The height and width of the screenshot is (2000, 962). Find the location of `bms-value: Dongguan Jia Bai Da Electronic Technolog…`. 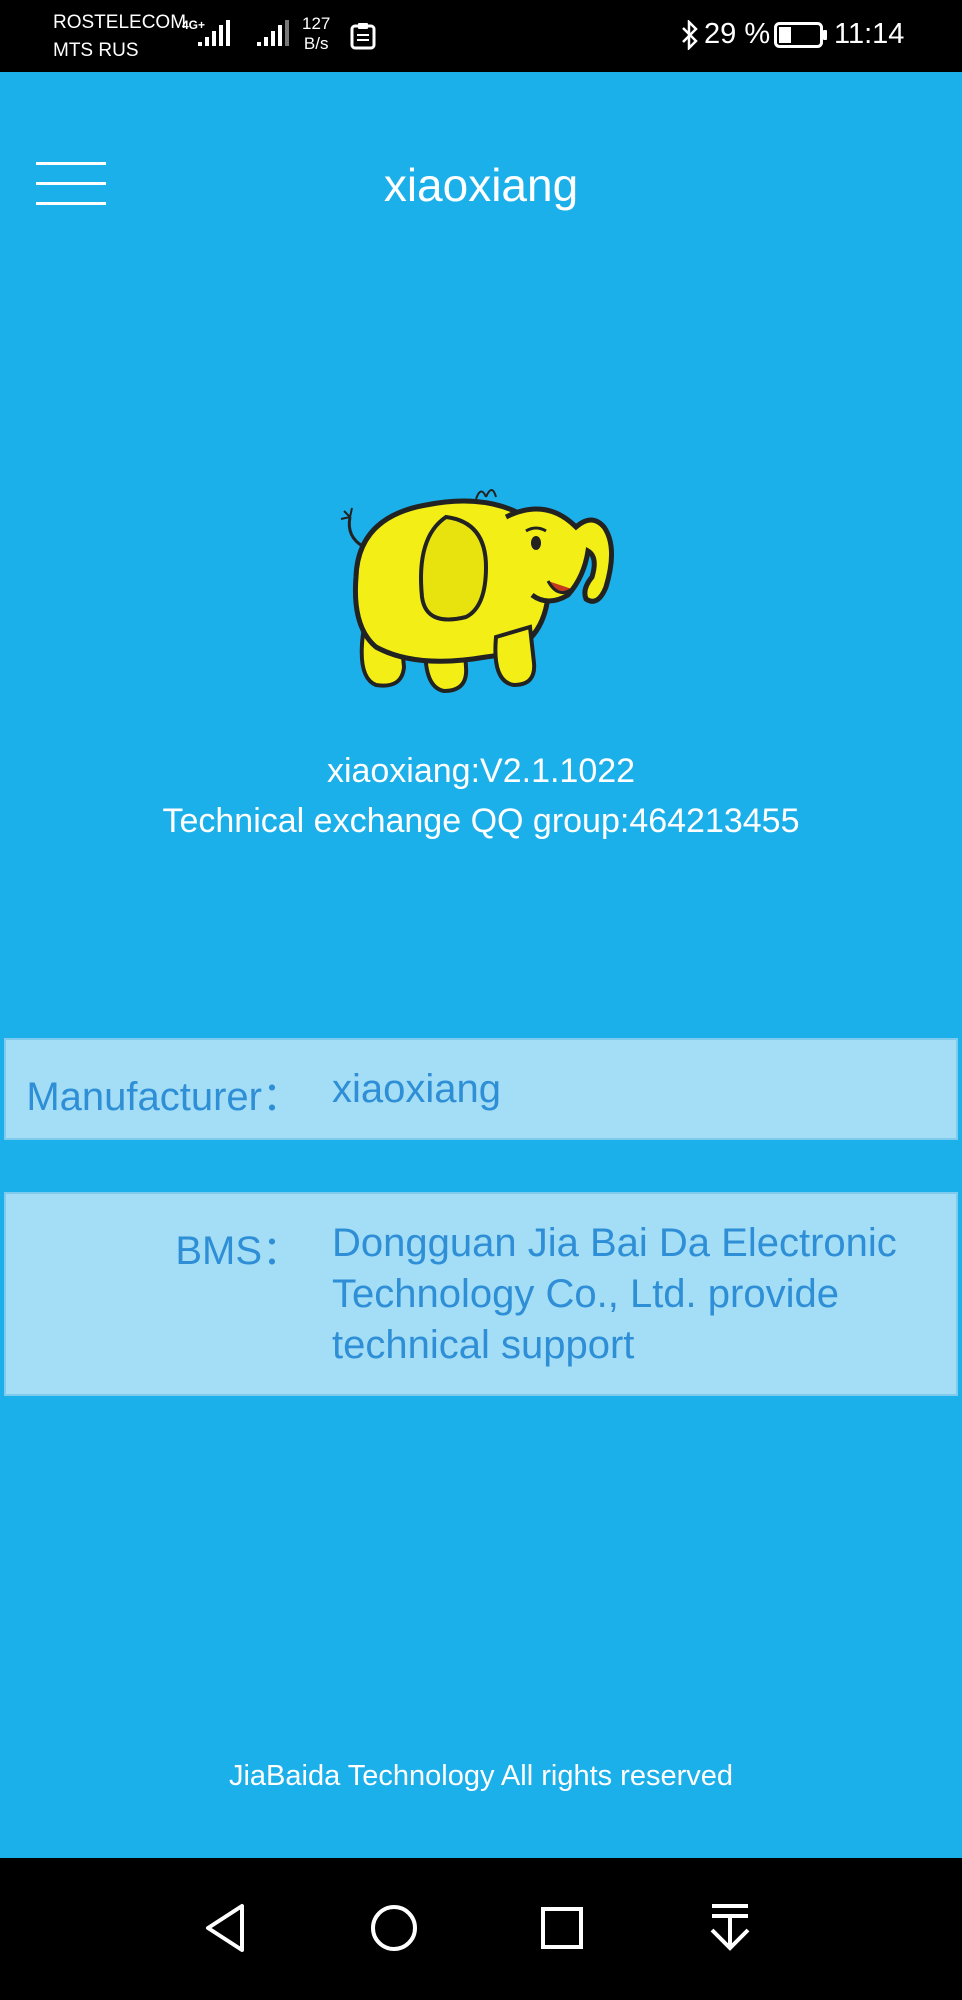

bms-value: Dongguan Jia Bai Da Electronic Technolog… is located at coordinates (614, 1294).